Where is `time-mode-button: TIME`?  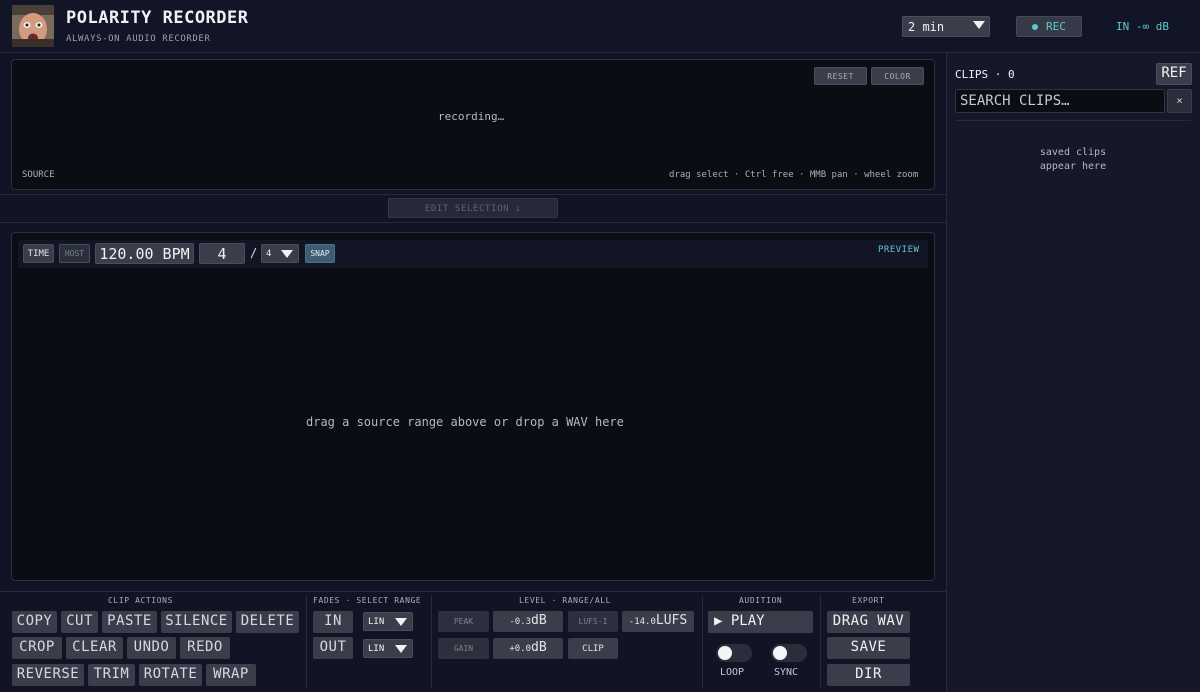 time-mode-button: TIME is located at coordinates (38, 253).